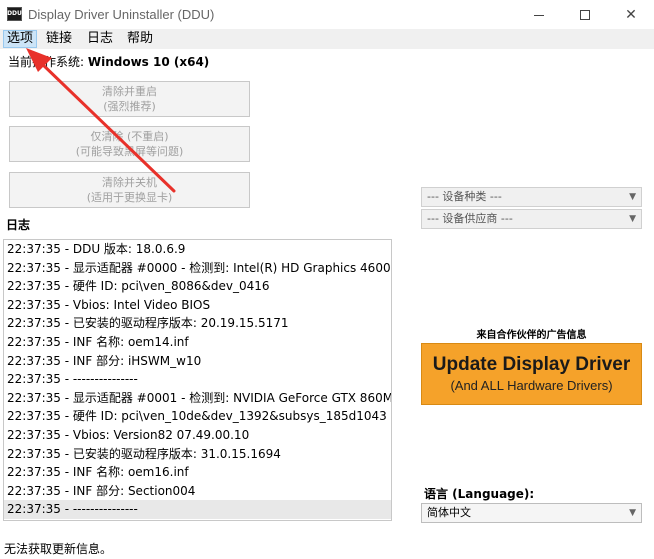 The height and width of the screenshot is (559, 654). I want to click on log-line: 22:37:35 - 已安装的驱动程序版本: 31.0.15.1694, so click(197, 454).